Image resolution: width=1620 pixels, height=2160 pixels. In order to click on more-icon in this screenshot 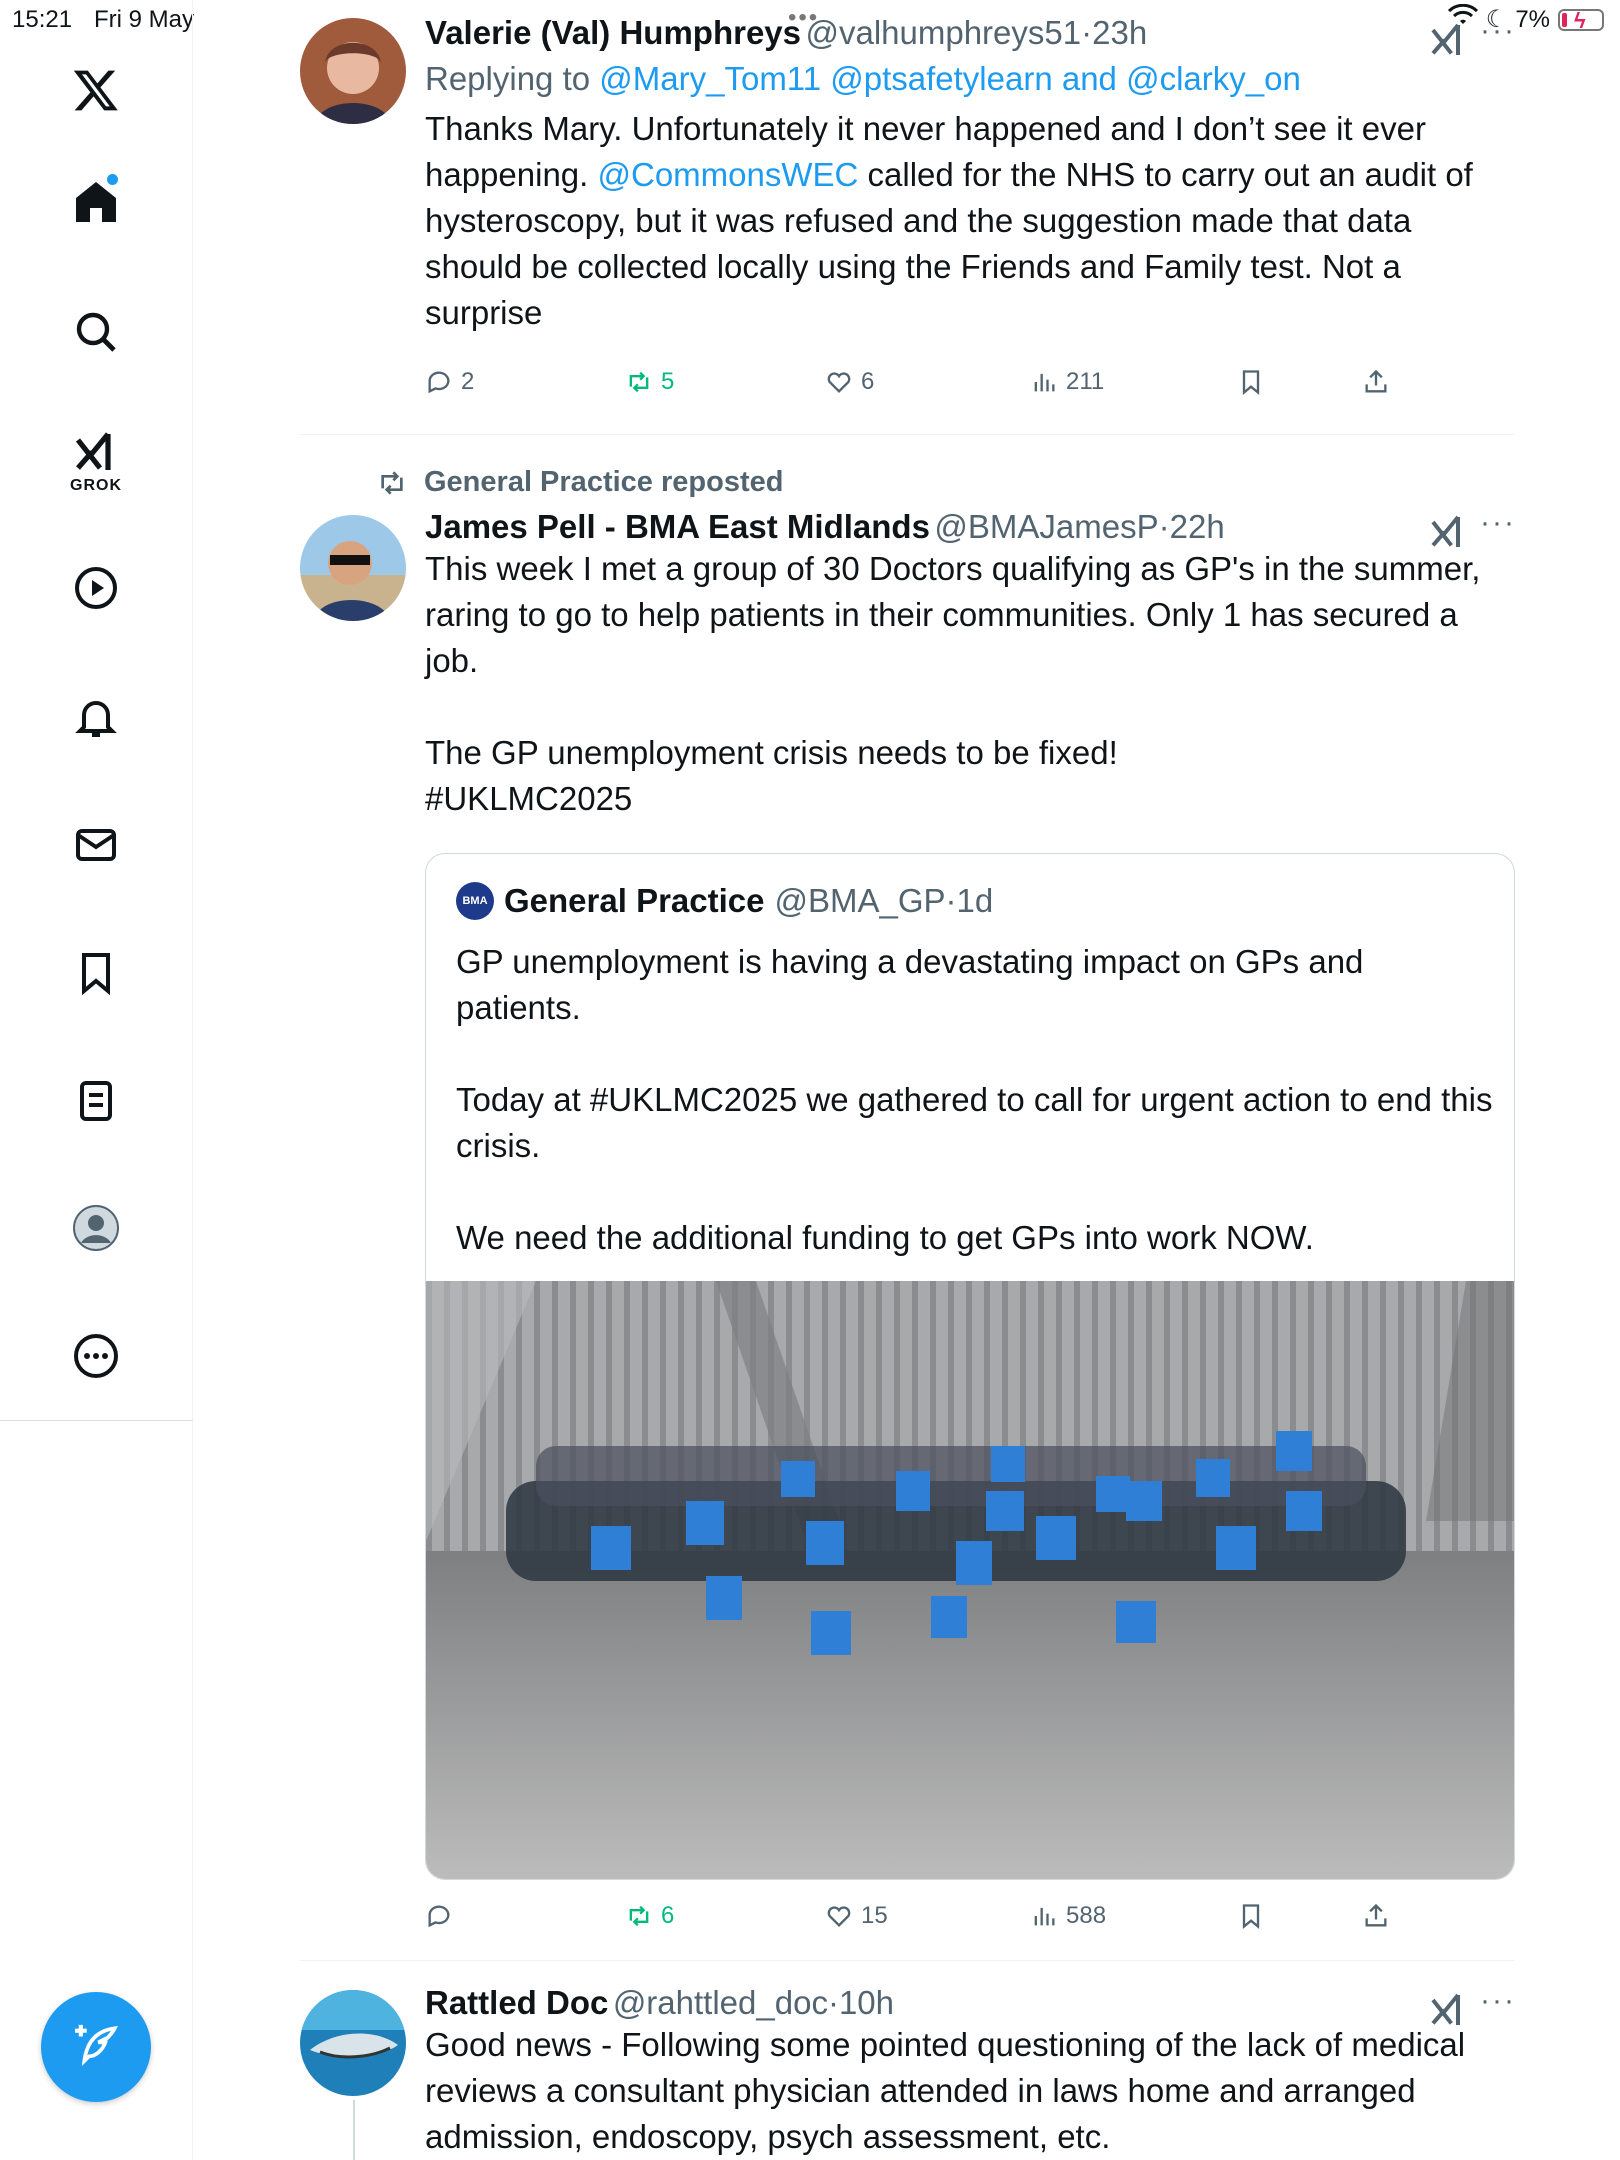, I will do `click(96, 1356)`.